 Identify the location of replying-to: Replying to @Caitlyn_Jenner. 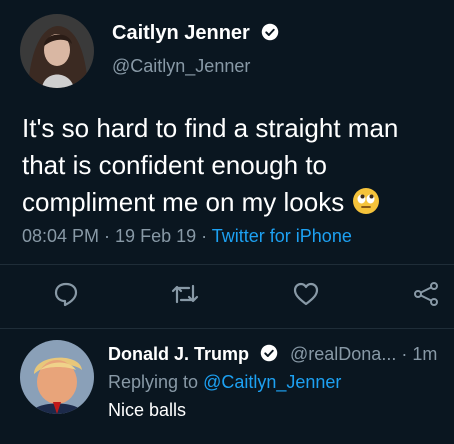
(224, 382).